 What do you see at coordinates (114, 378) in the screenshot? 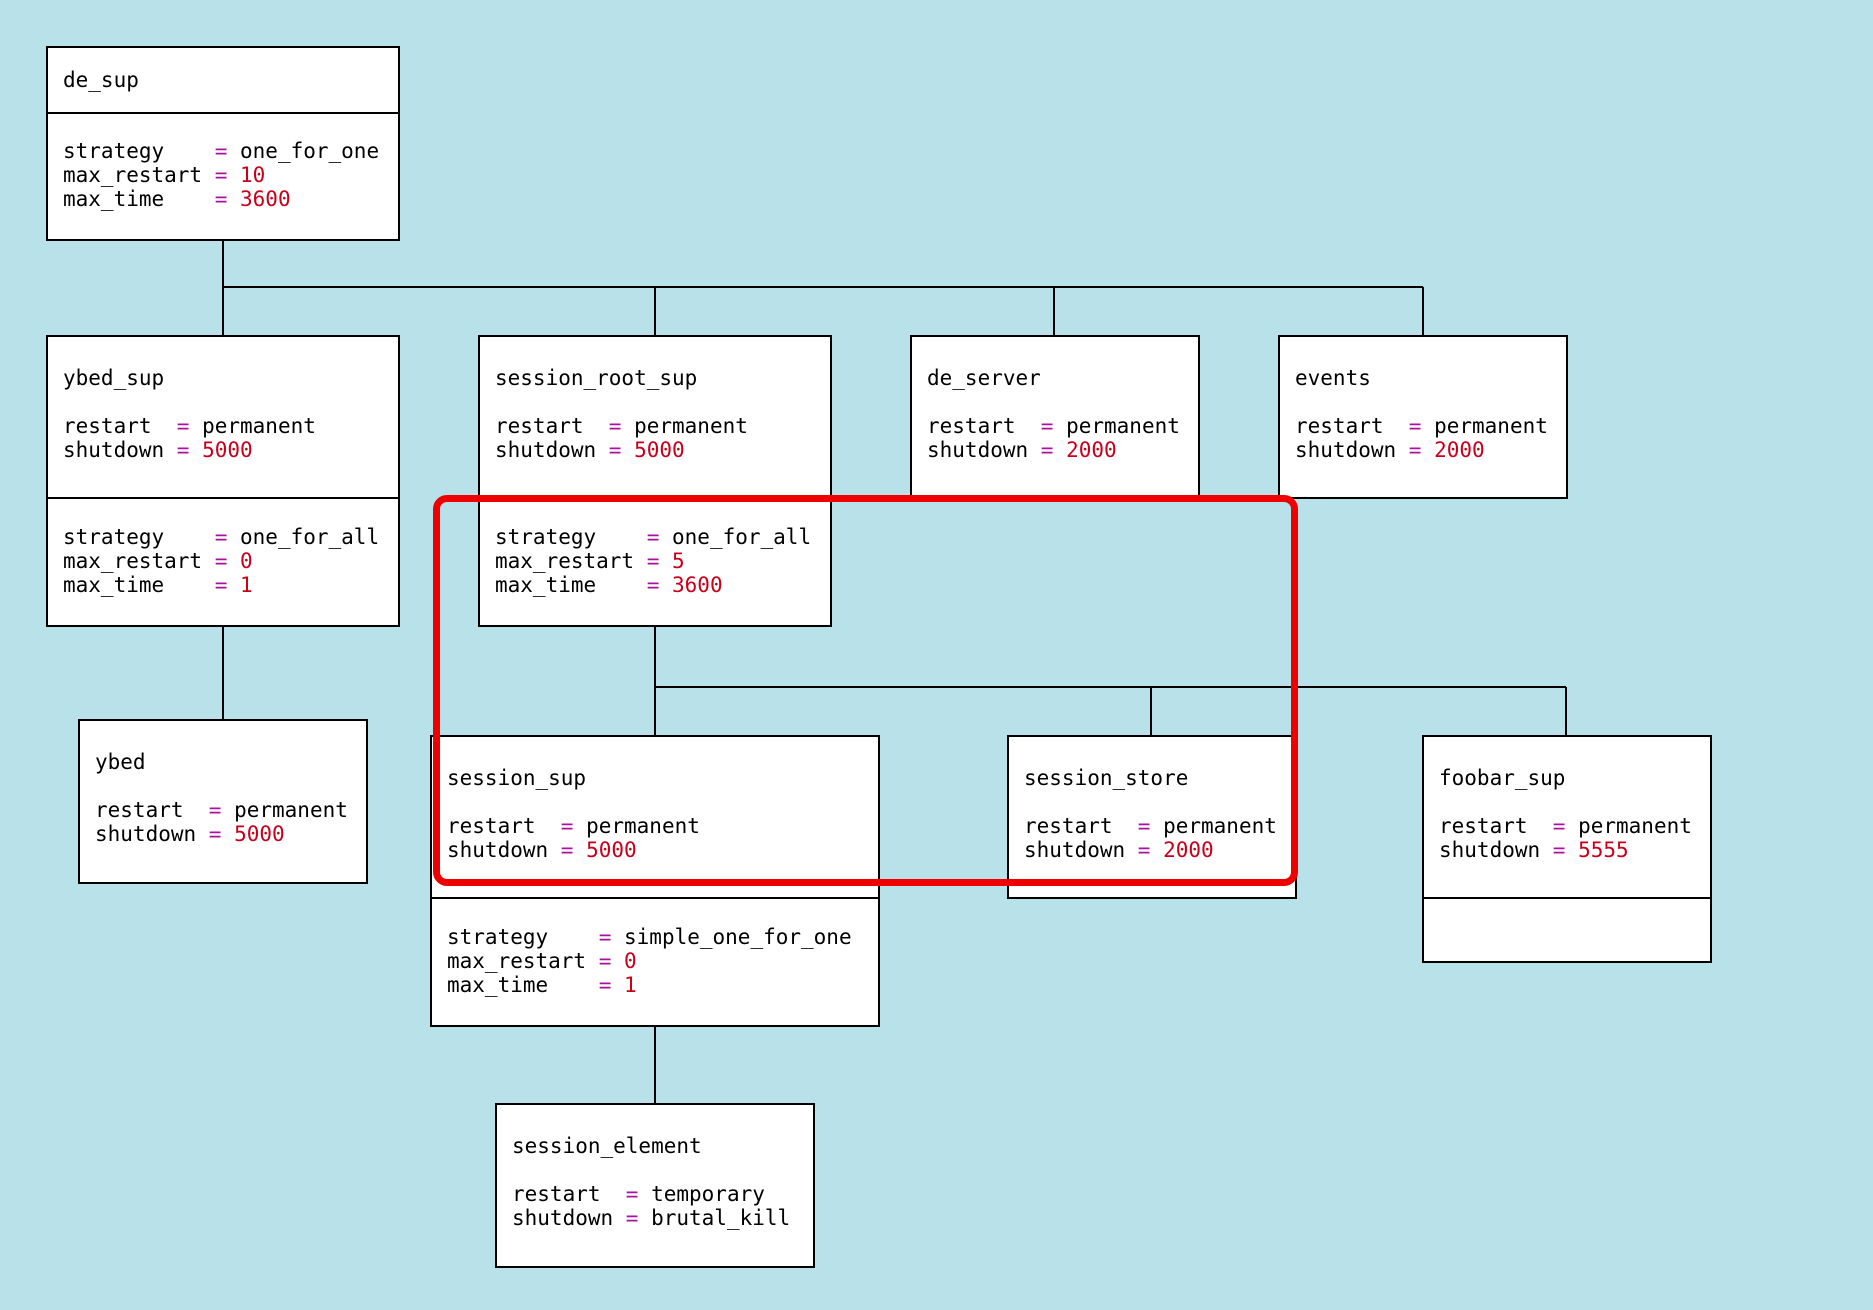
I see `node-title: ybed_sup` at bounding box center [114, 378].